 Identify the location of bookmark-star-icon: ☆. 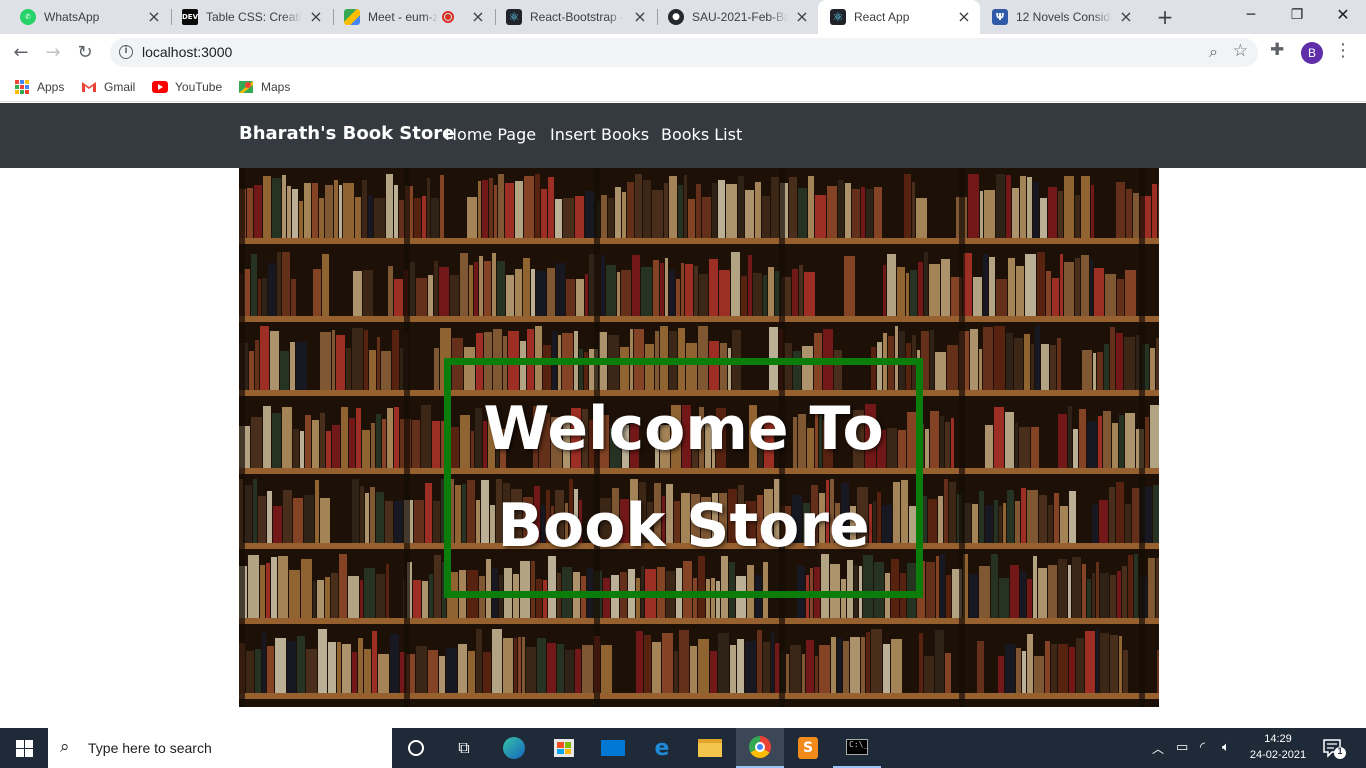
(1240, 51).